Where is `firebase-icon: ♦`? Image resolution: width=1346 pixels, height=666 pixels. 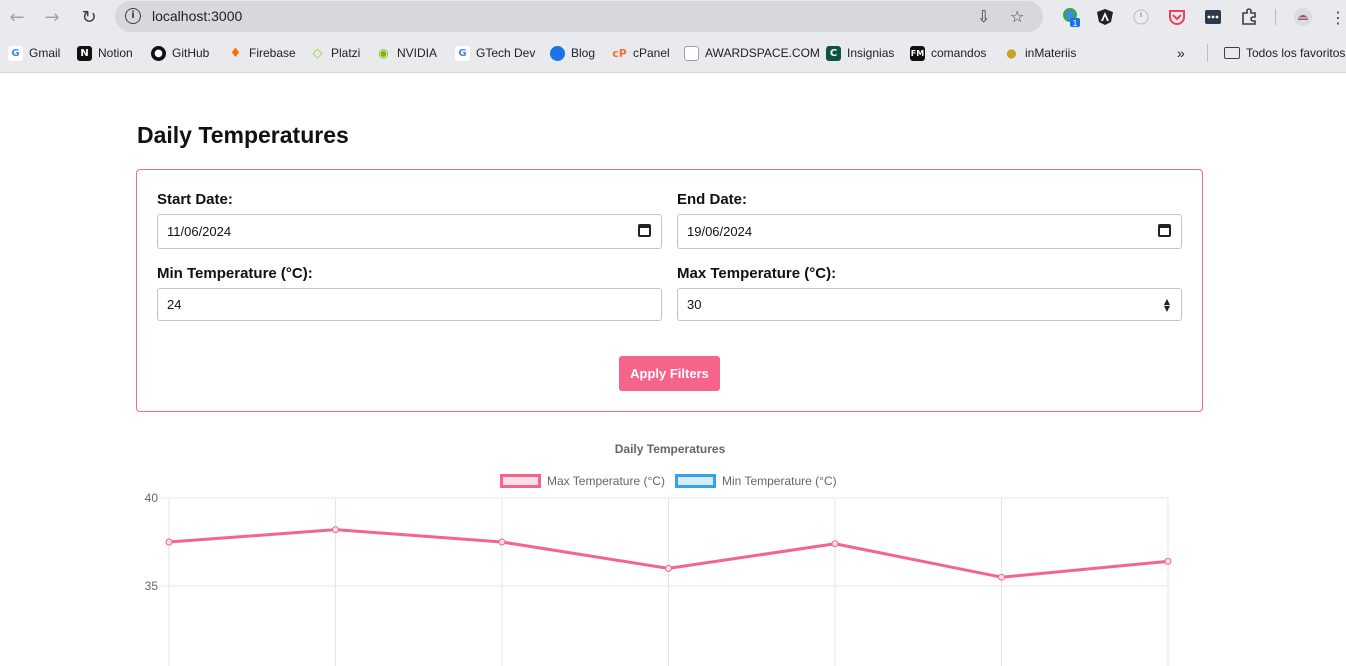
firebase-icon: ♦ is located at coordinates (235, 53).